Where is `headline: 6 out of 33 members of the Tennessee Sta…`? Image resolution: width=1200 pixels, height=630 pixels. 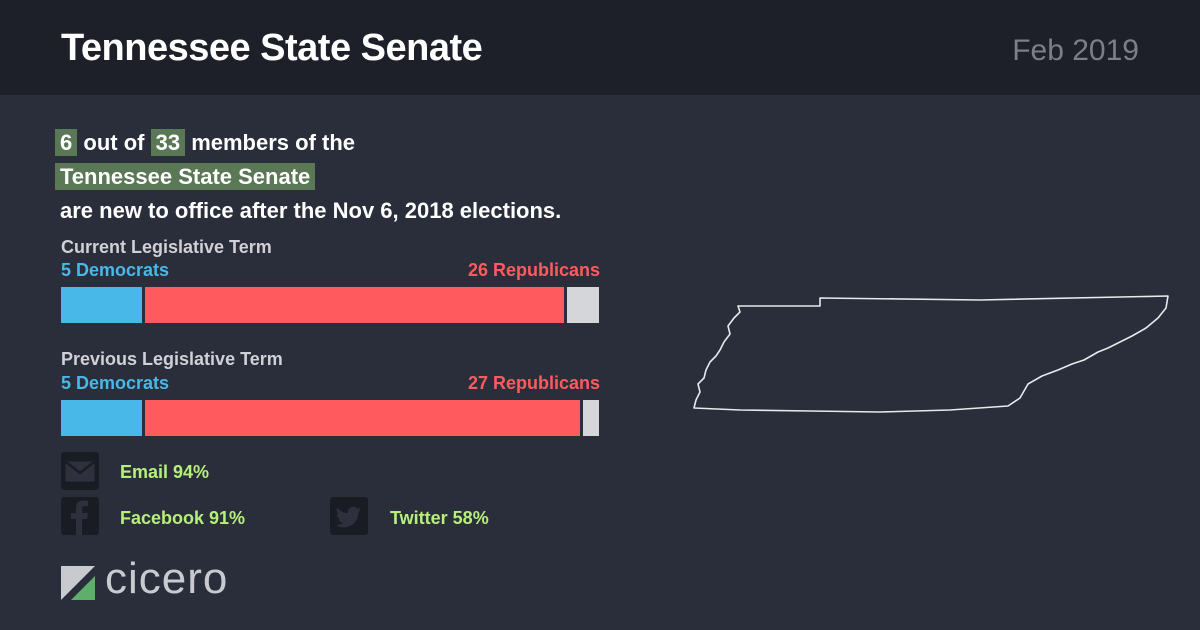 headline: 6 out of 33 members of the Tennessee Sta… is located at coordinates (308, 177).